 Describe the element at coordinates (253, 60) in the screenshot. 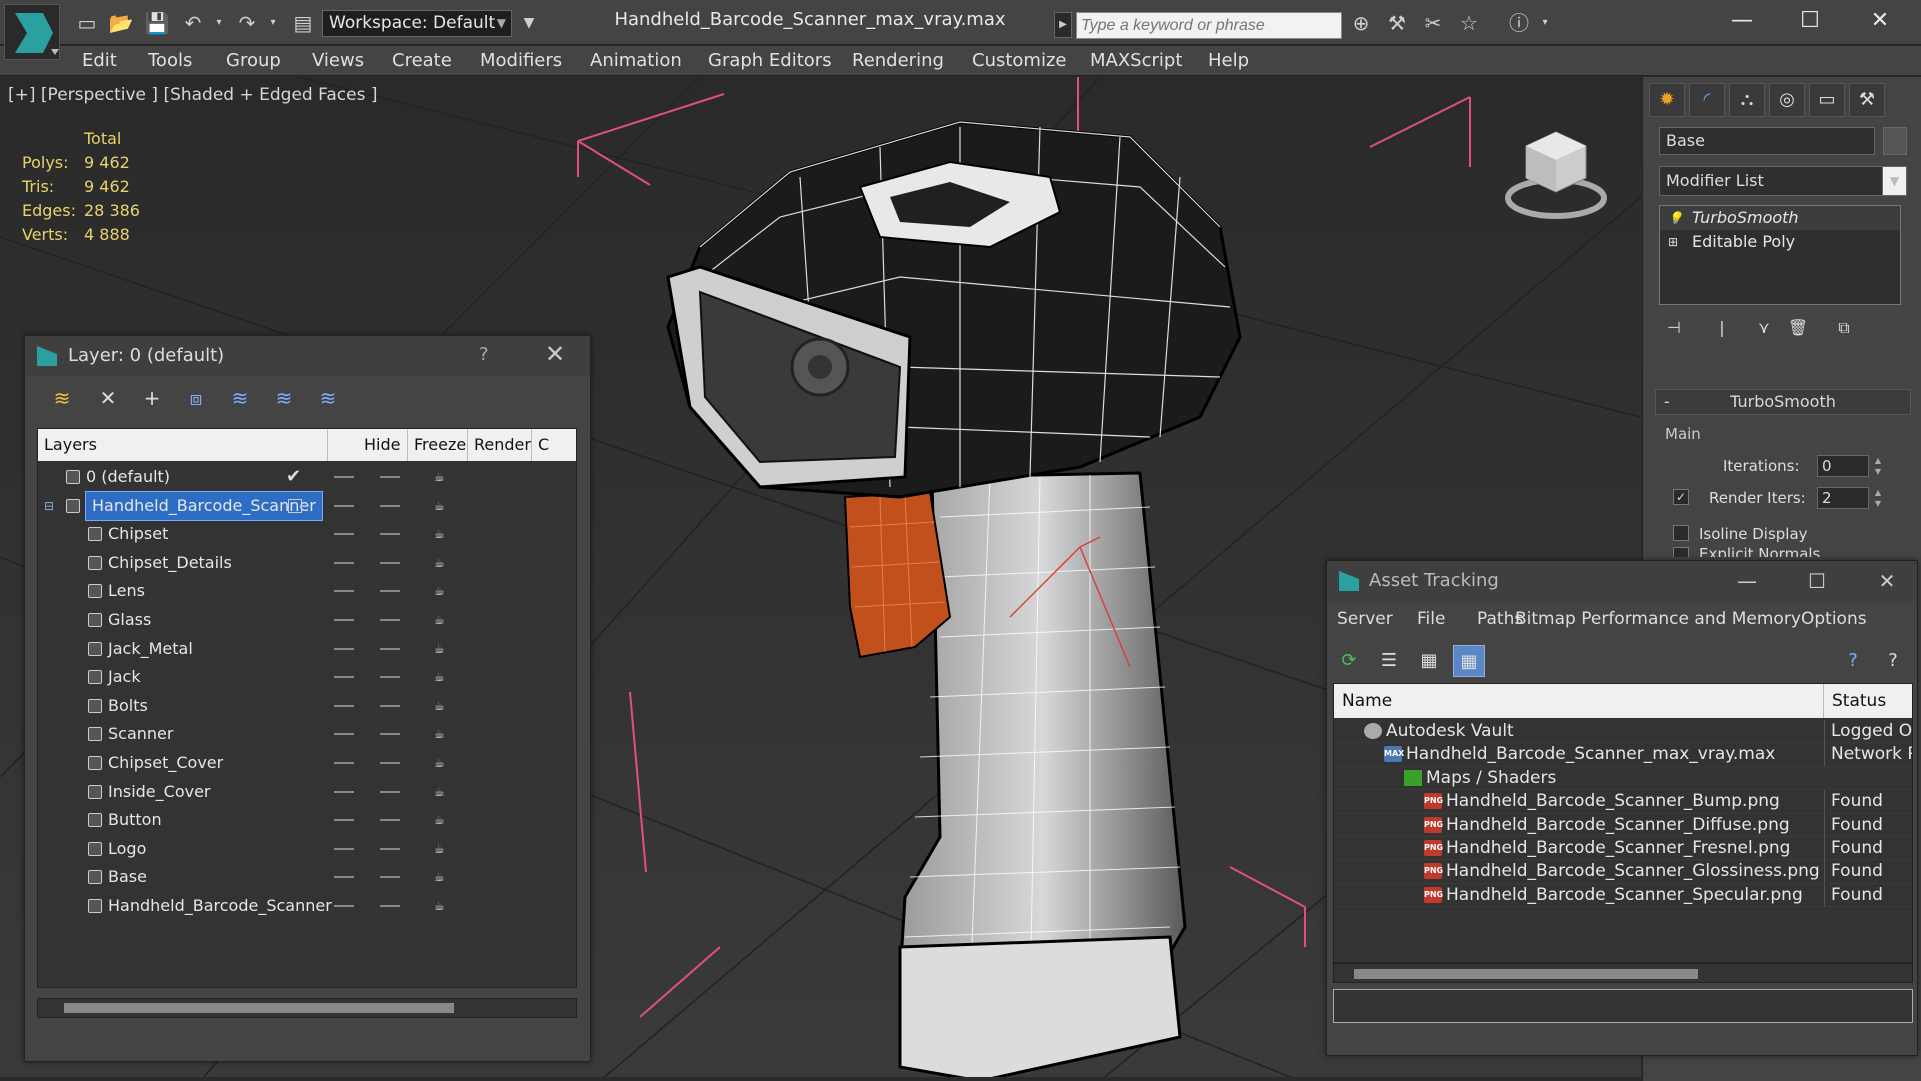

I see `menu-group: Group` at that location.